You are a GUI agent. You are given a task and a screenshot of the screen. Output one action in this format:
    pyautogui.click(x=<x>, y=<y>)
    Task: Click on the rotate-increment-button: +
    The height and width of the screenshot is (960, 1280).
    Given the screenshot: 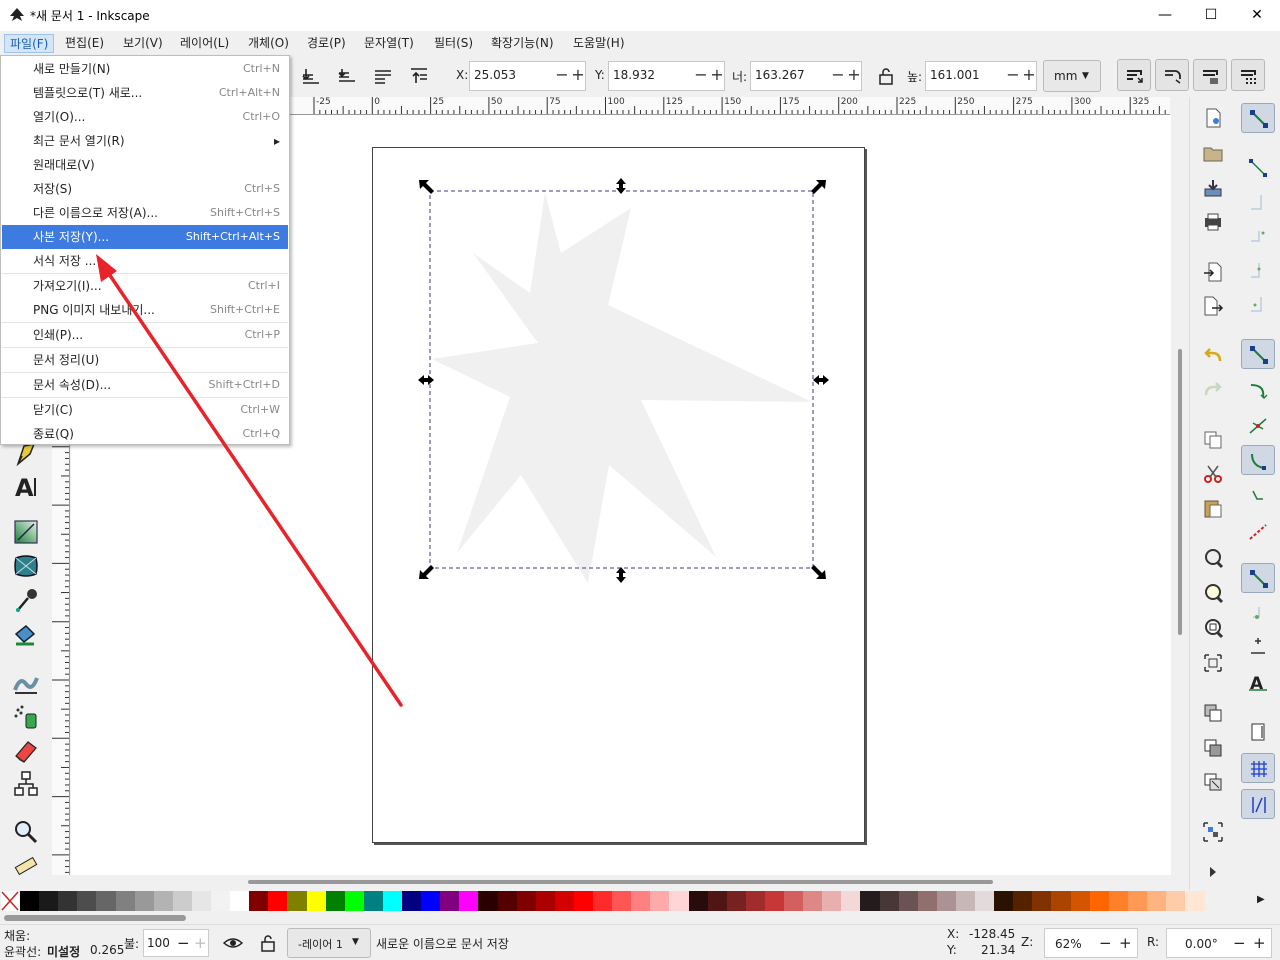 What is the action you would take?
    pyautogui.click(x=1259, y=943)
    